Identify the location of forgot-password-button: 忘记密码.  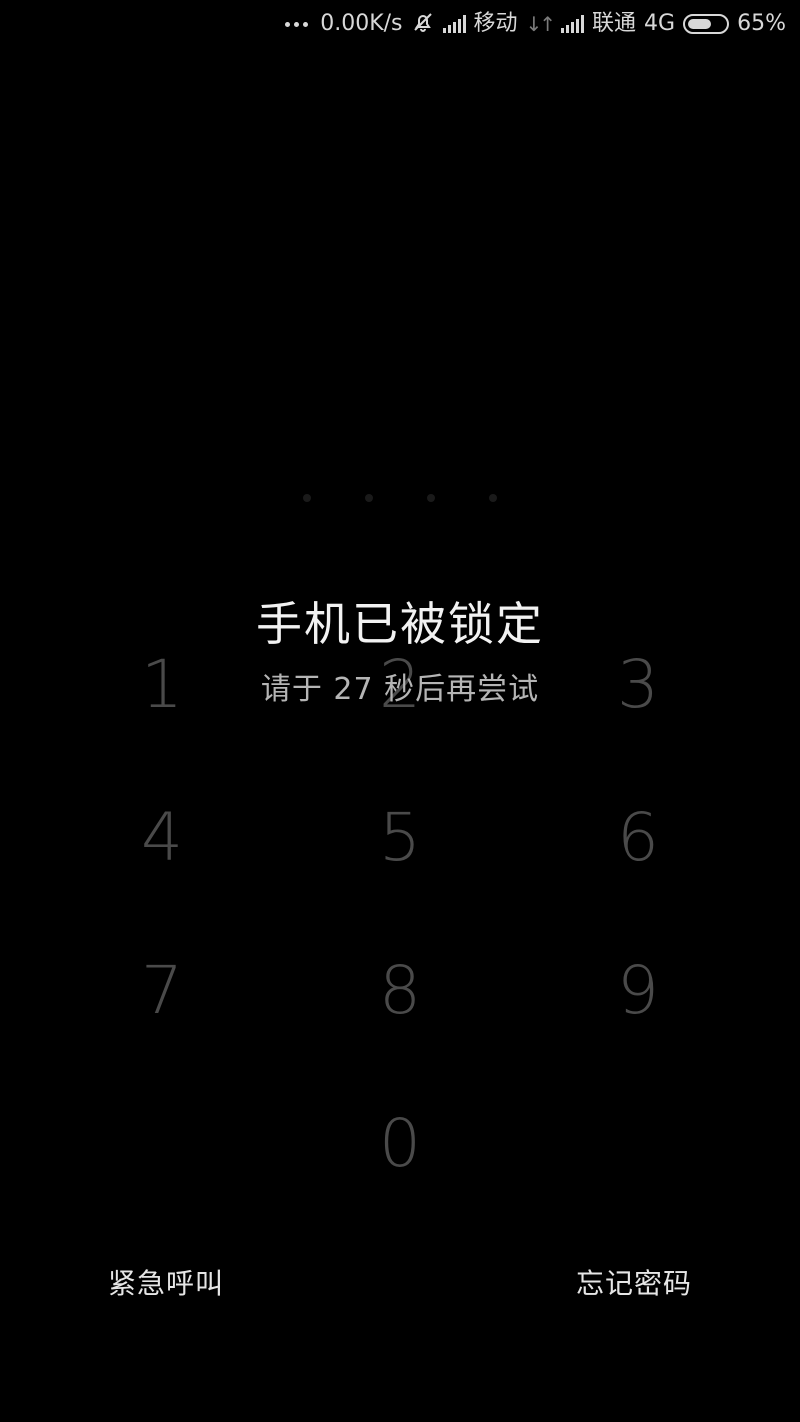
(634, 1282).